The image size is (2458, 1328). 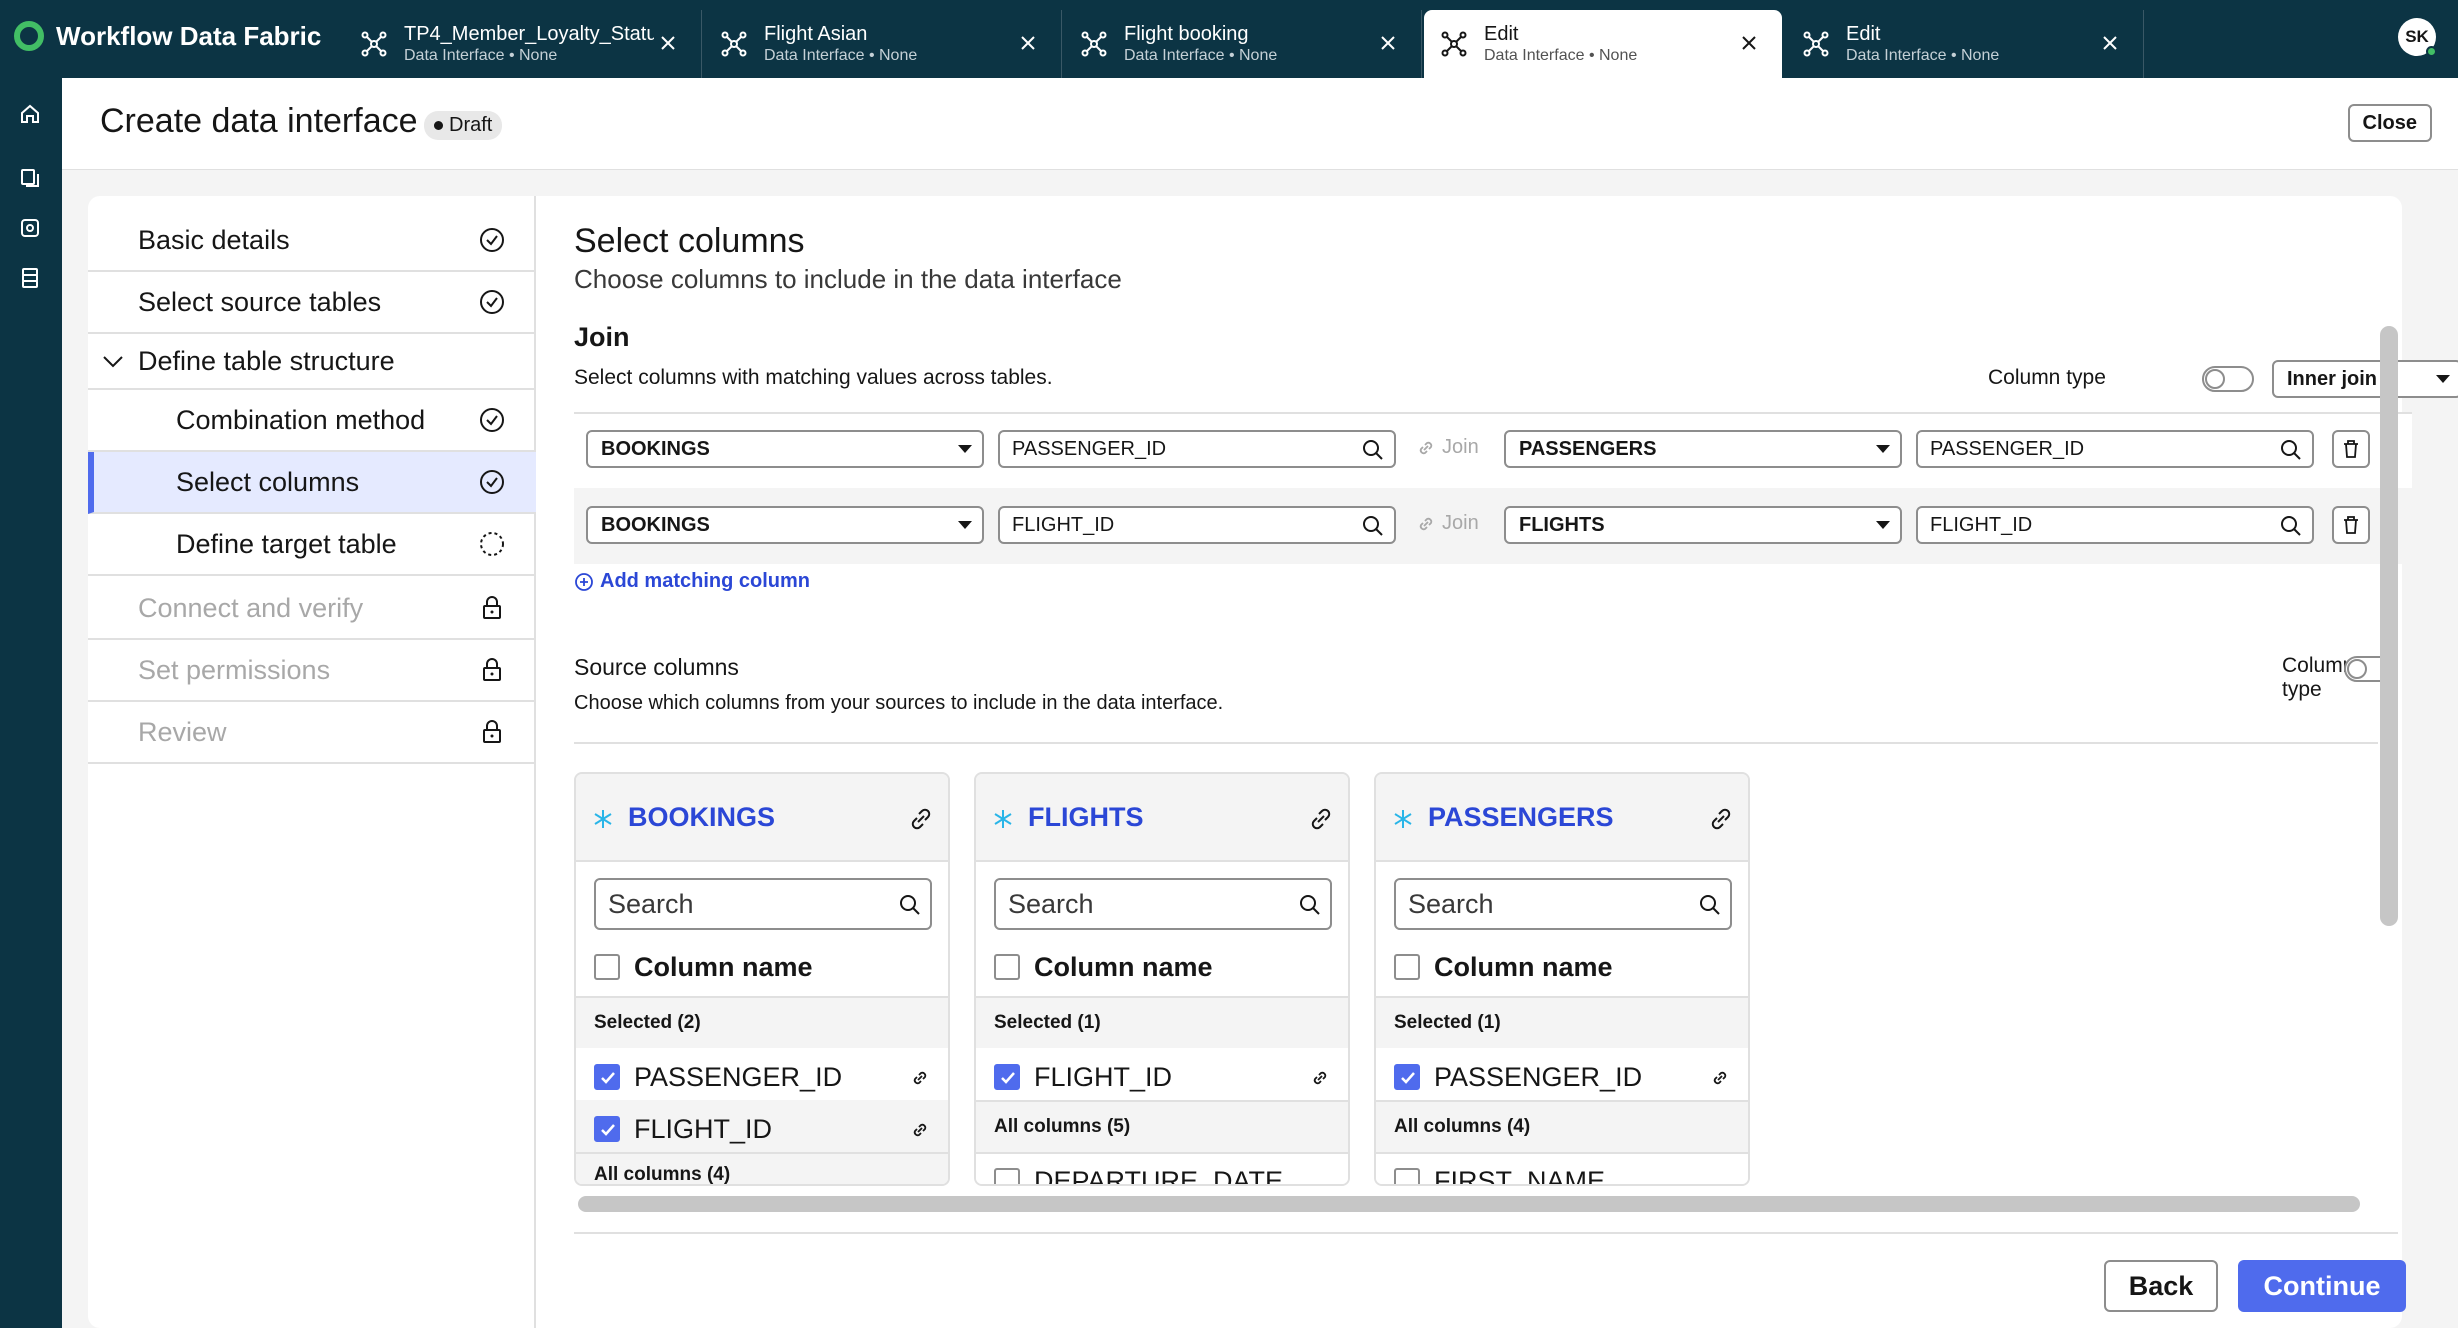 I want to click on left-table-value: BOOKINGS, so click(x=655, y=448).